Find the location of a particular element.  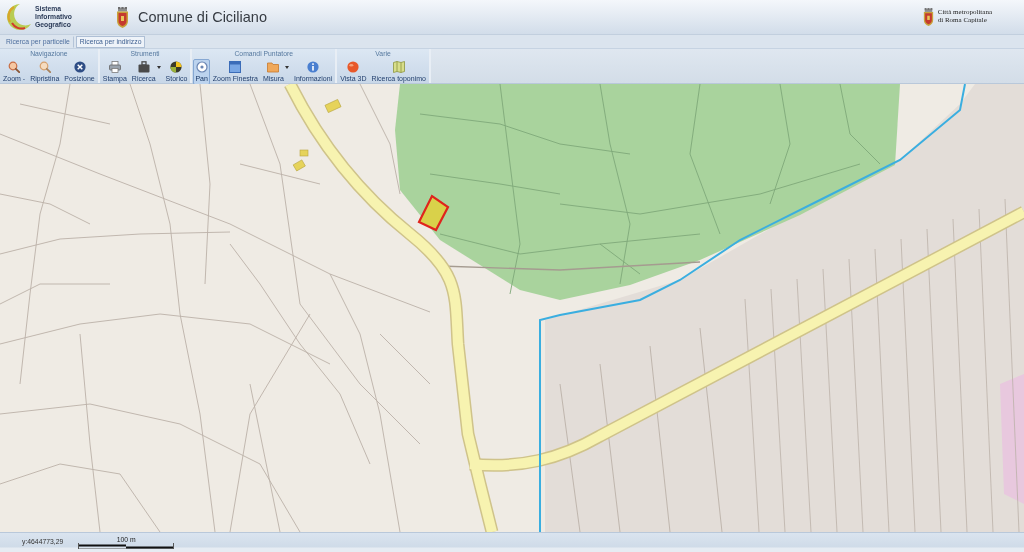

app-title: Comune di Ciciliano is located at coordinates (202, 17).